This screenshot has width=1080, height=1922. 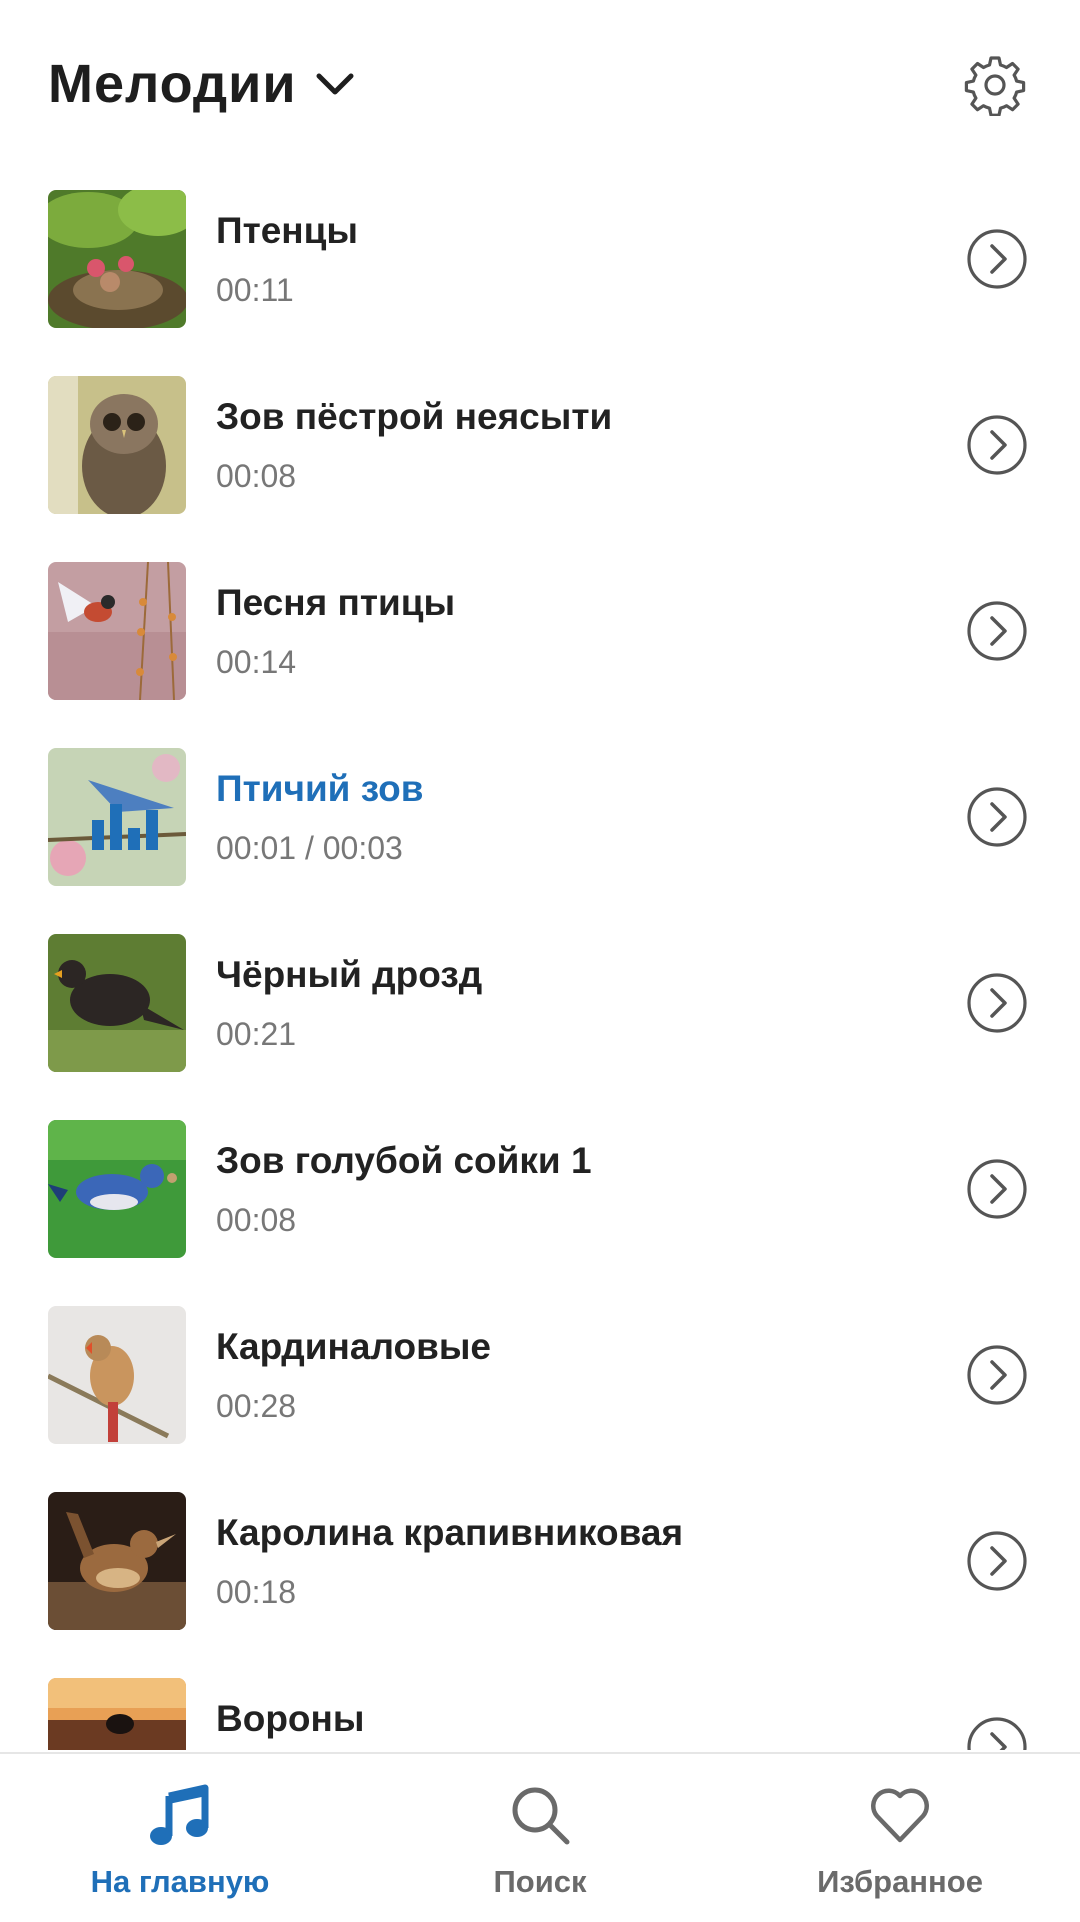 I want to click on list-item: Зов голубой сойки 1 00:08, so click(x=540, y=1213).